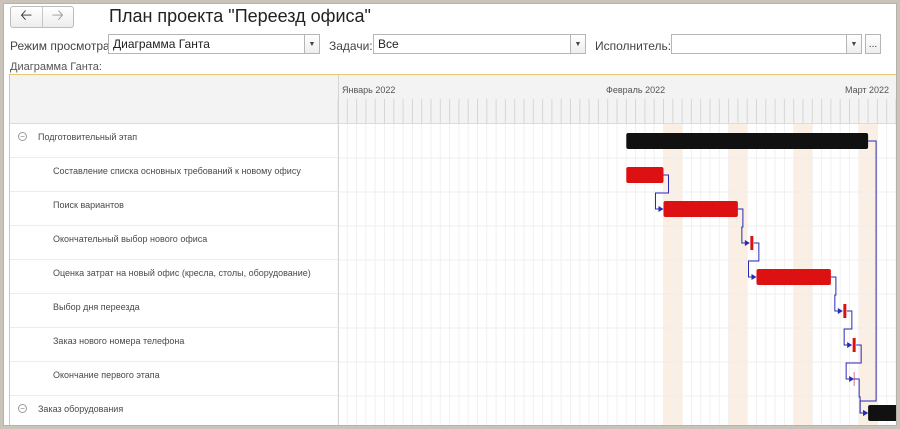 This screenshot has width=900, height=429. What do you see at coordinates (106, 375) in the screenshot?
I see `task-name: Окончание первого этапа` at bounding box center [106, 375].